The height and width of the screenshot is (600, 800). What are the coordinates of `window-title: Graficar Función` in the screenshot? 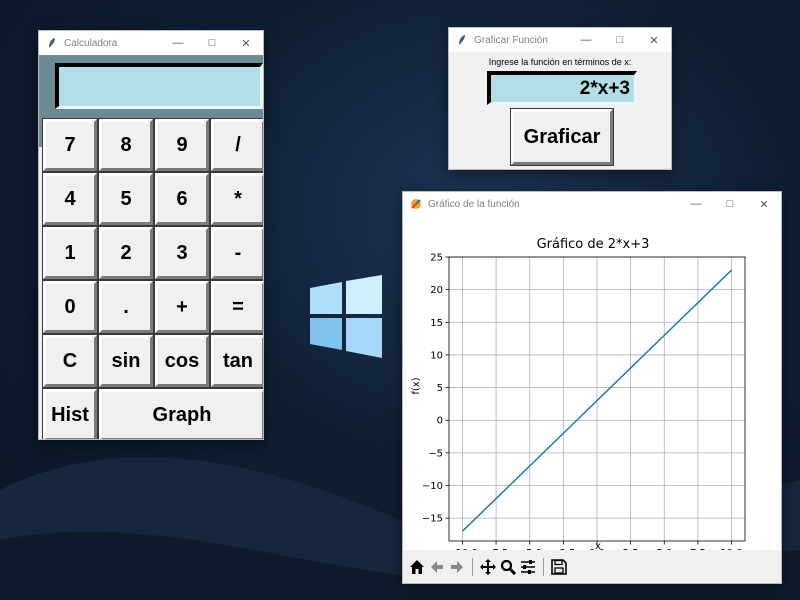 It's located at (511, 40).